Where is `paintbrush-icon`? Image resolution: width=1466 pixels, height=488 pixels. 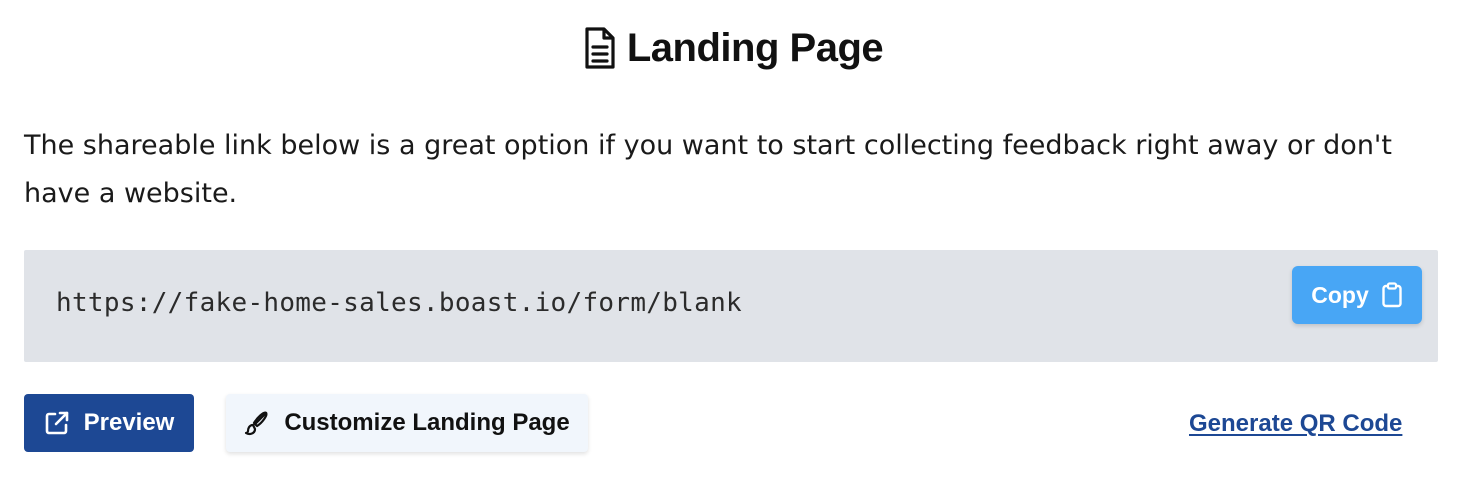 paintbrush-icon is located at coordinates (257, 423).